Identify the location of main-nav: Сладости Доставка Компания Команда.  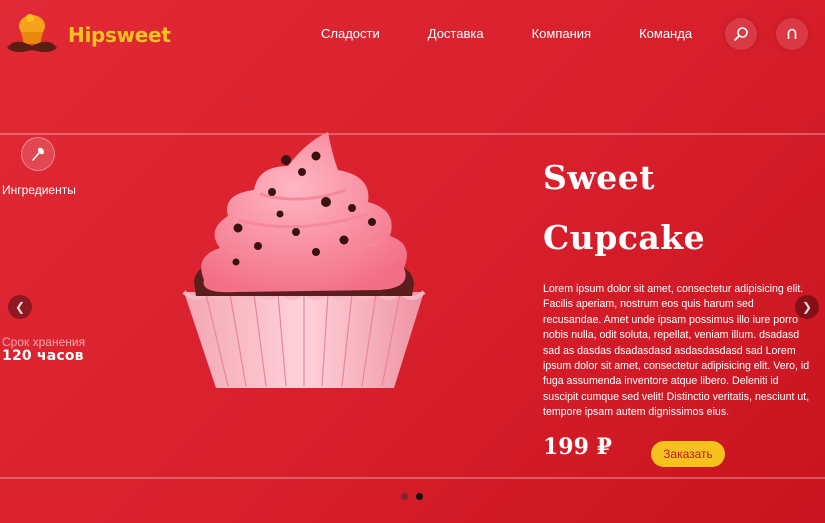
(506, 33).